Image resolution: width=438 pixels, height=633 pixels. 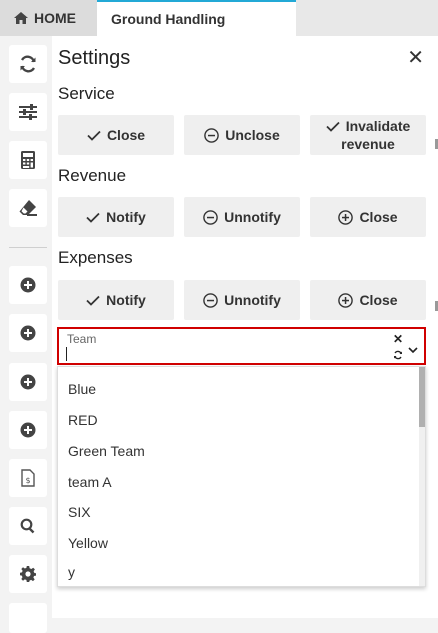 I want to click on invoice-icon: $, so click(x=28, y=478).